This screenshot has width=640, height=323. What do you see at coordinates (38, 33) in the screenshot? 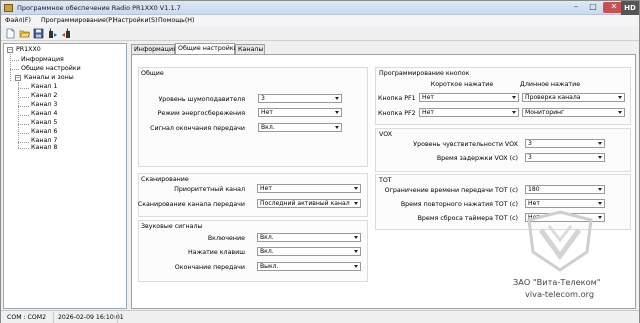
I see `save-icon` at bounding box center [38, 33].